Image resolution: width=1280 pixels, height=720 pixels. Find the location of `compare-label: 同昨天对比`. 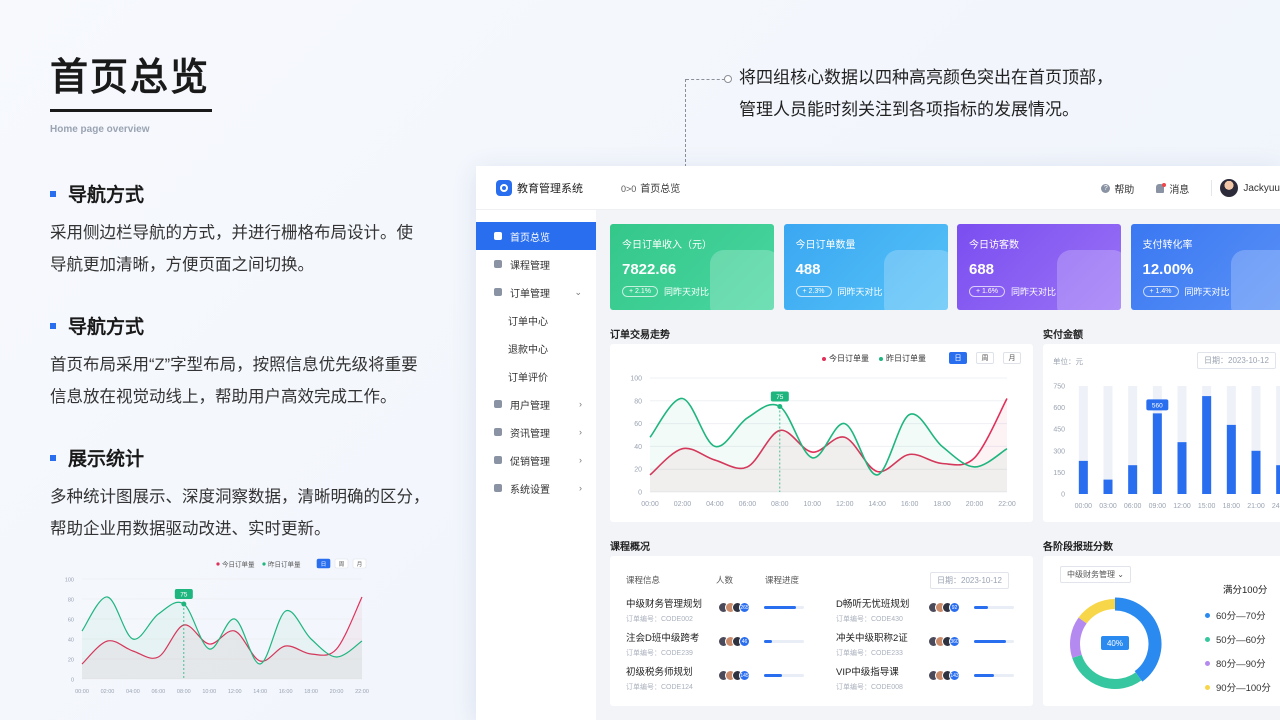

compare-label: 同昨天对比 is located at coordinates (1207, 292).